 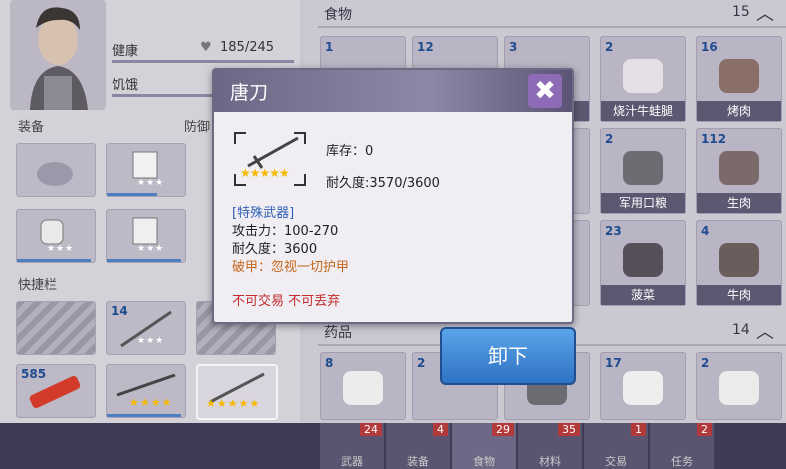 I want to click on tab-label: 材料, so click(x=550, y=461).